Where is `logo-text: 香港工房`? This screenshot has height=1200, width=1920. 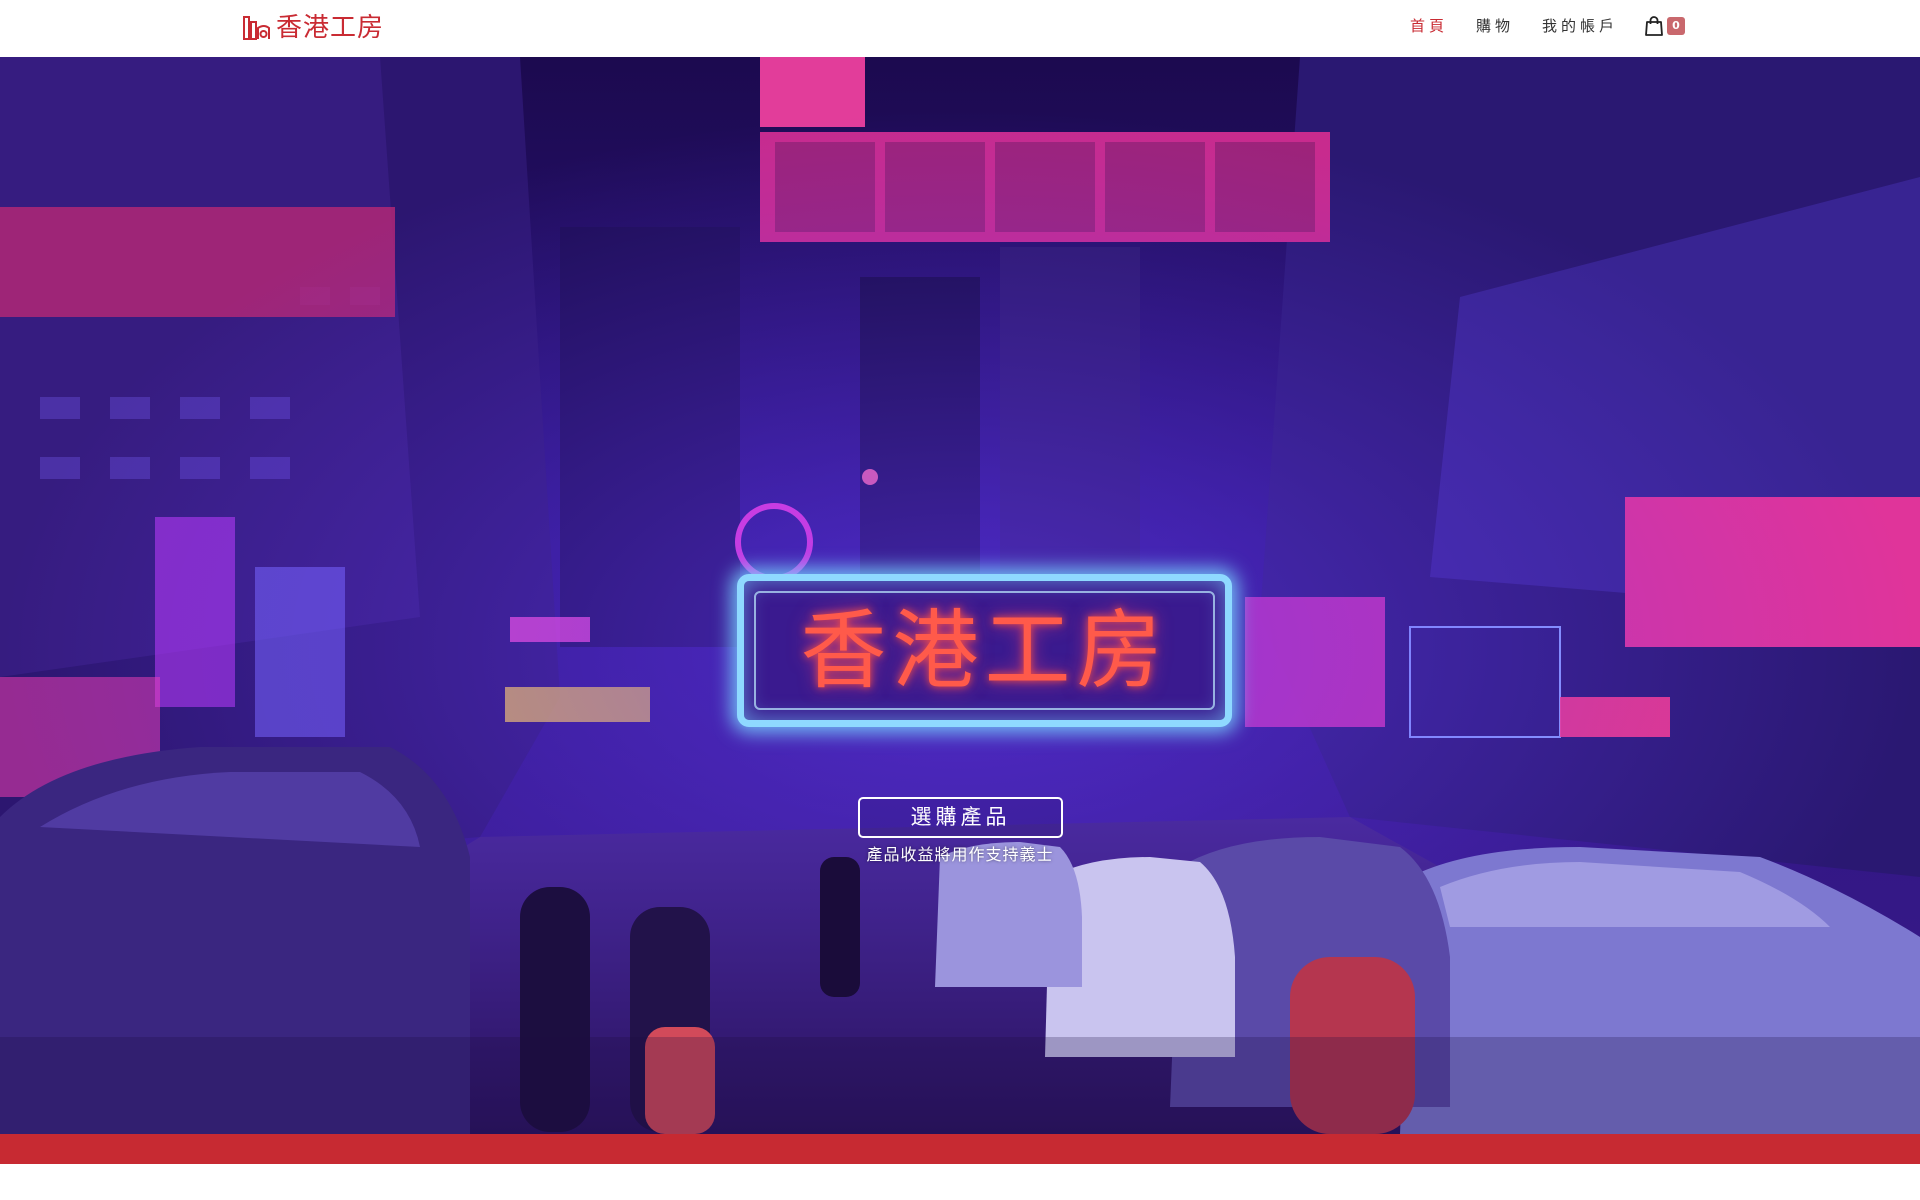
logo-text: 香港工房 is located at coordinates (330, 28).